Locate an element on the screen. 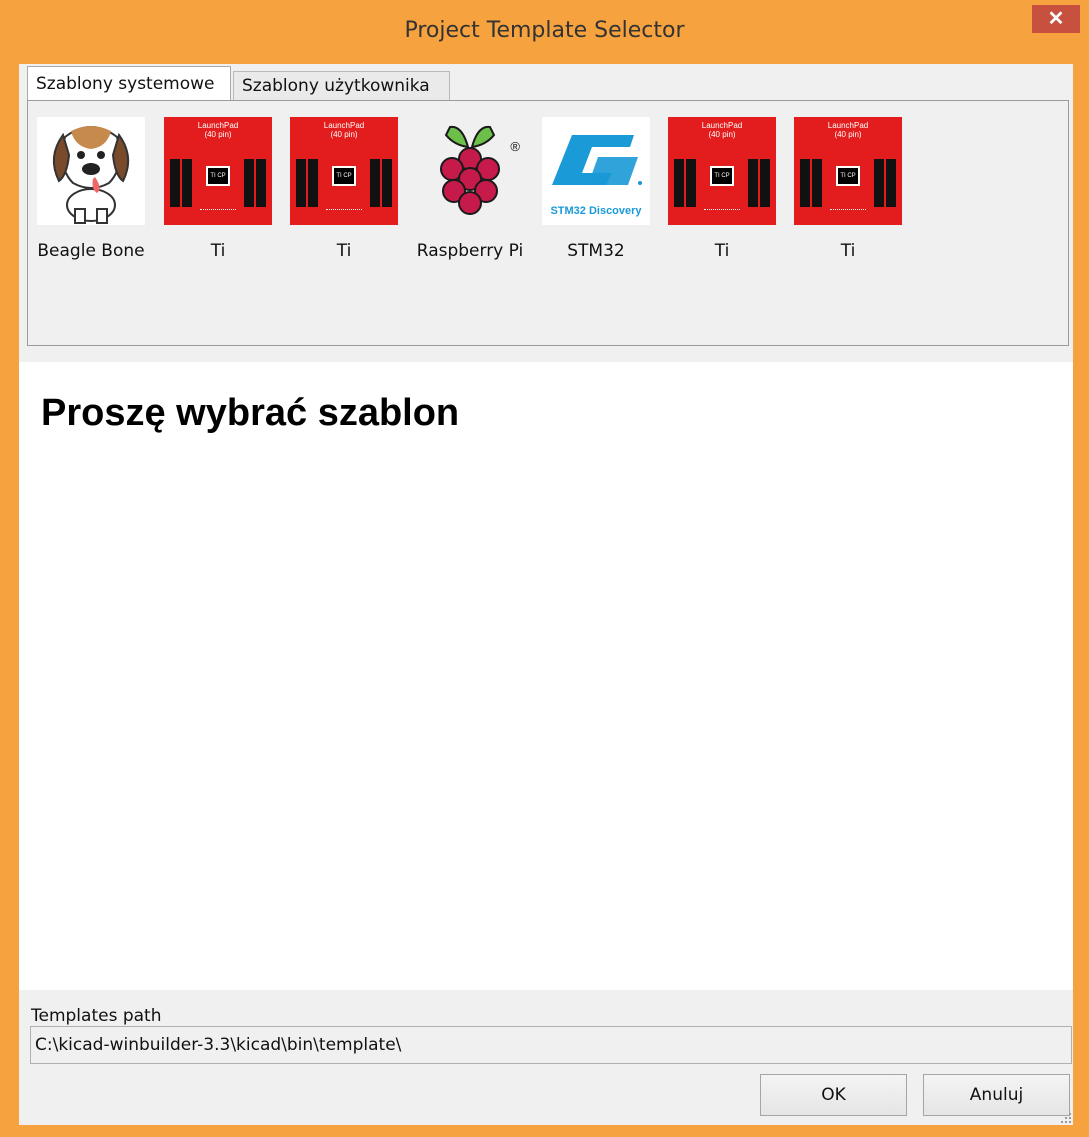  template-ti-1: LaunchPad (40 pin) TI CP Ti is located at coordinates (222, 189).